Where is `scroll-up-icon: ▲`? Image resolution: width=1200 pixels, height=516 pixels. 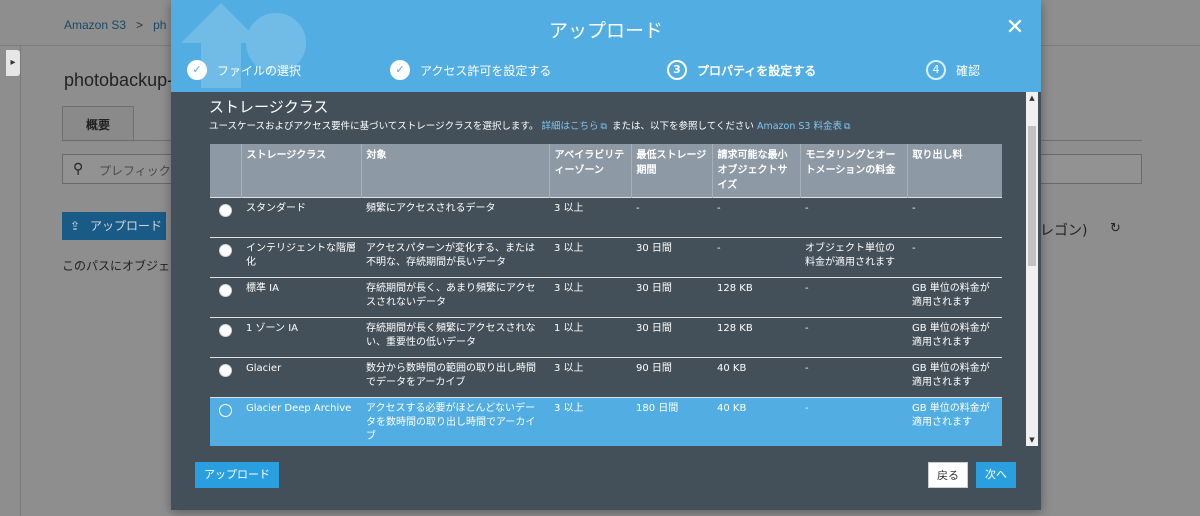 scroll-up-icon: ▲ is located at coordinates (1032, 98).